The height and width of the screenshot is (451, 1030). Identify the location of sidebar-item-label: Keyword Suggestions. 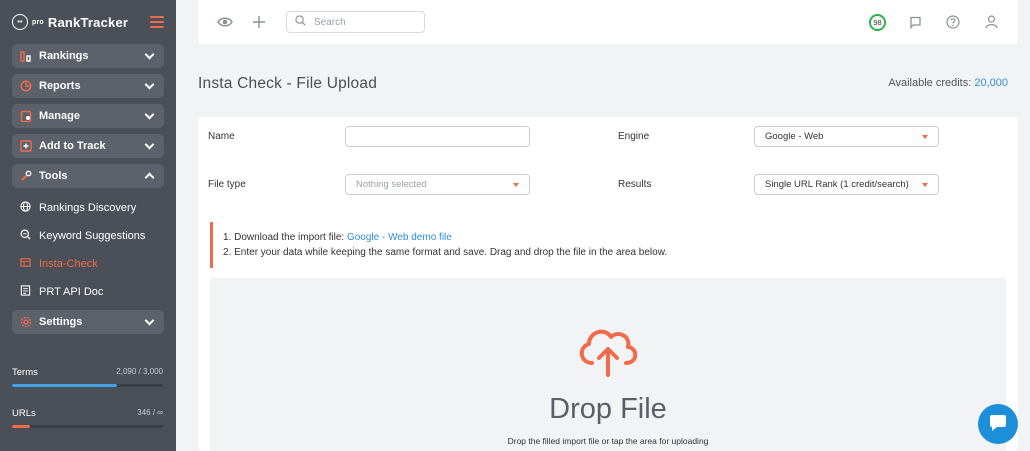
(92, 236).